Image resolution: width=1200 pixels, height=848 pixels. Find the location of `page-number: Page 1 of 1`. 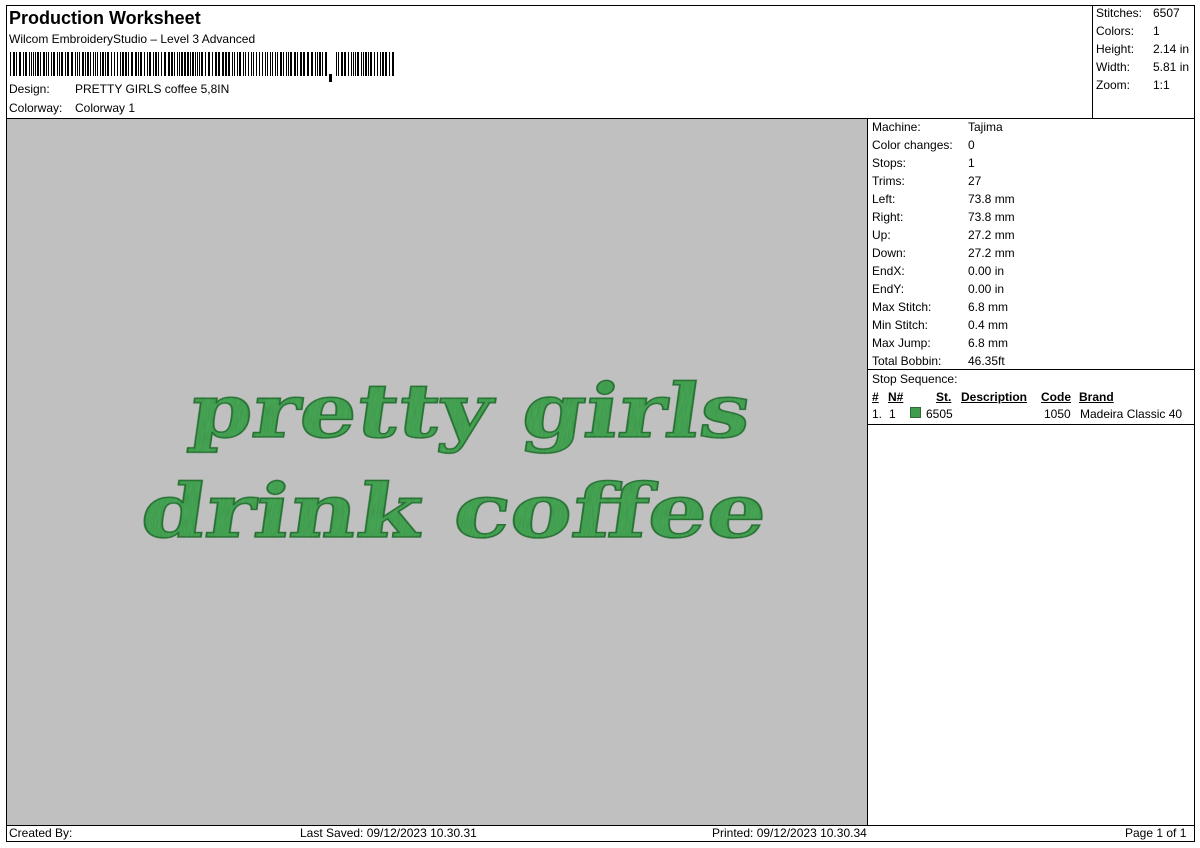

page-number: Page 1 of 1 is located at coordinates (1156, 833).